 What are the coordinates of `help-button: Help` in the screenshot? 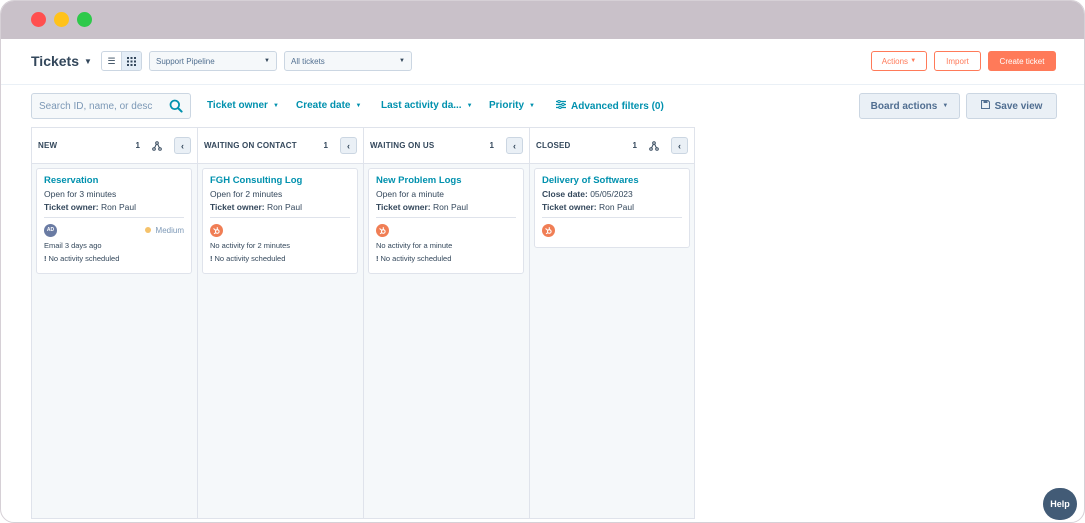 It's located at (1060, 504).